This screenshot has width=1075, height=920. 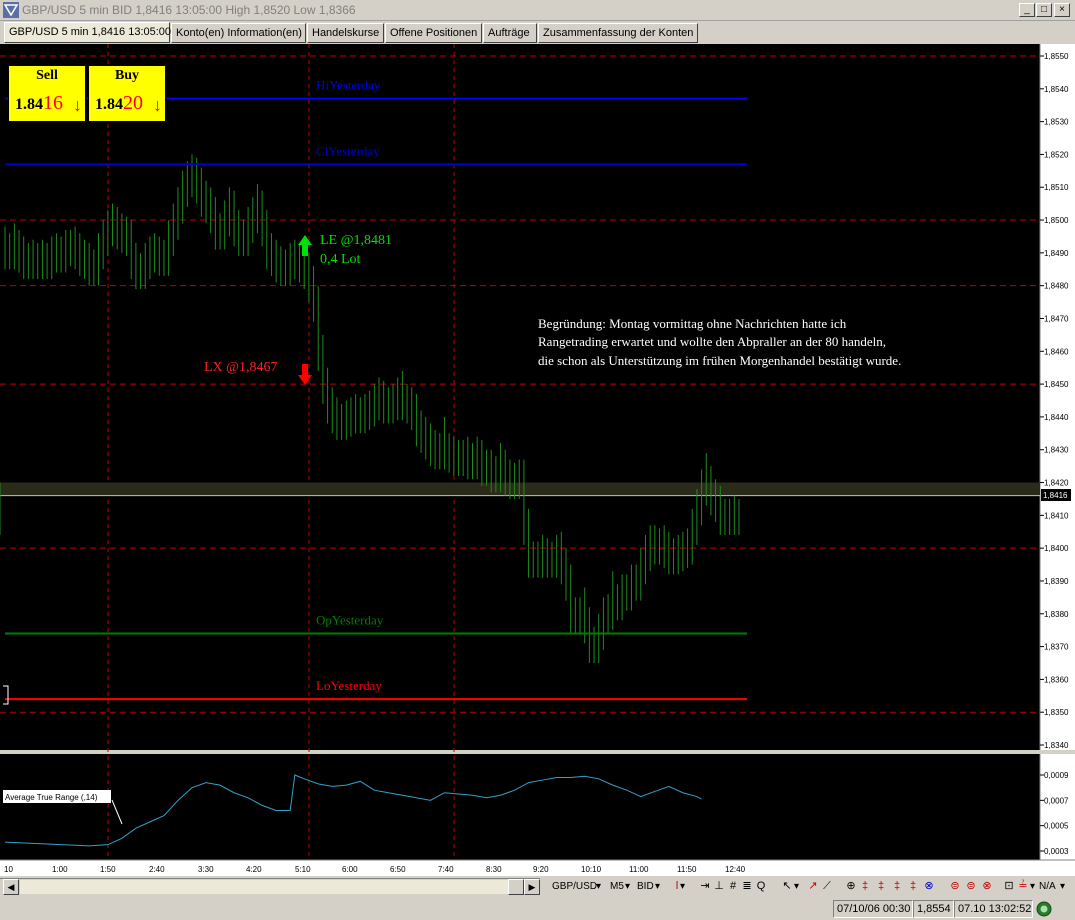 I want to click on ruler-dropdown-icon: ▾, so click(x=1032, y=886).